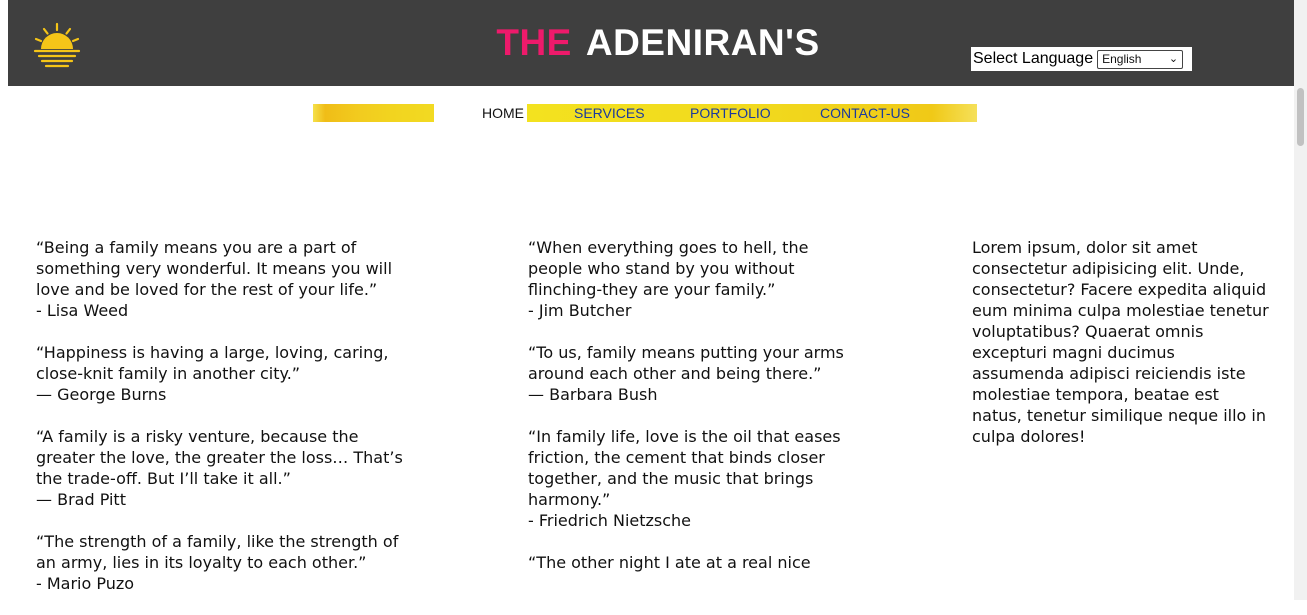 Image resolution: width=1307 pixels, height=615 pixels. I want to click on quote-block: “The other night I ate at a real nice, so click(693, 562).